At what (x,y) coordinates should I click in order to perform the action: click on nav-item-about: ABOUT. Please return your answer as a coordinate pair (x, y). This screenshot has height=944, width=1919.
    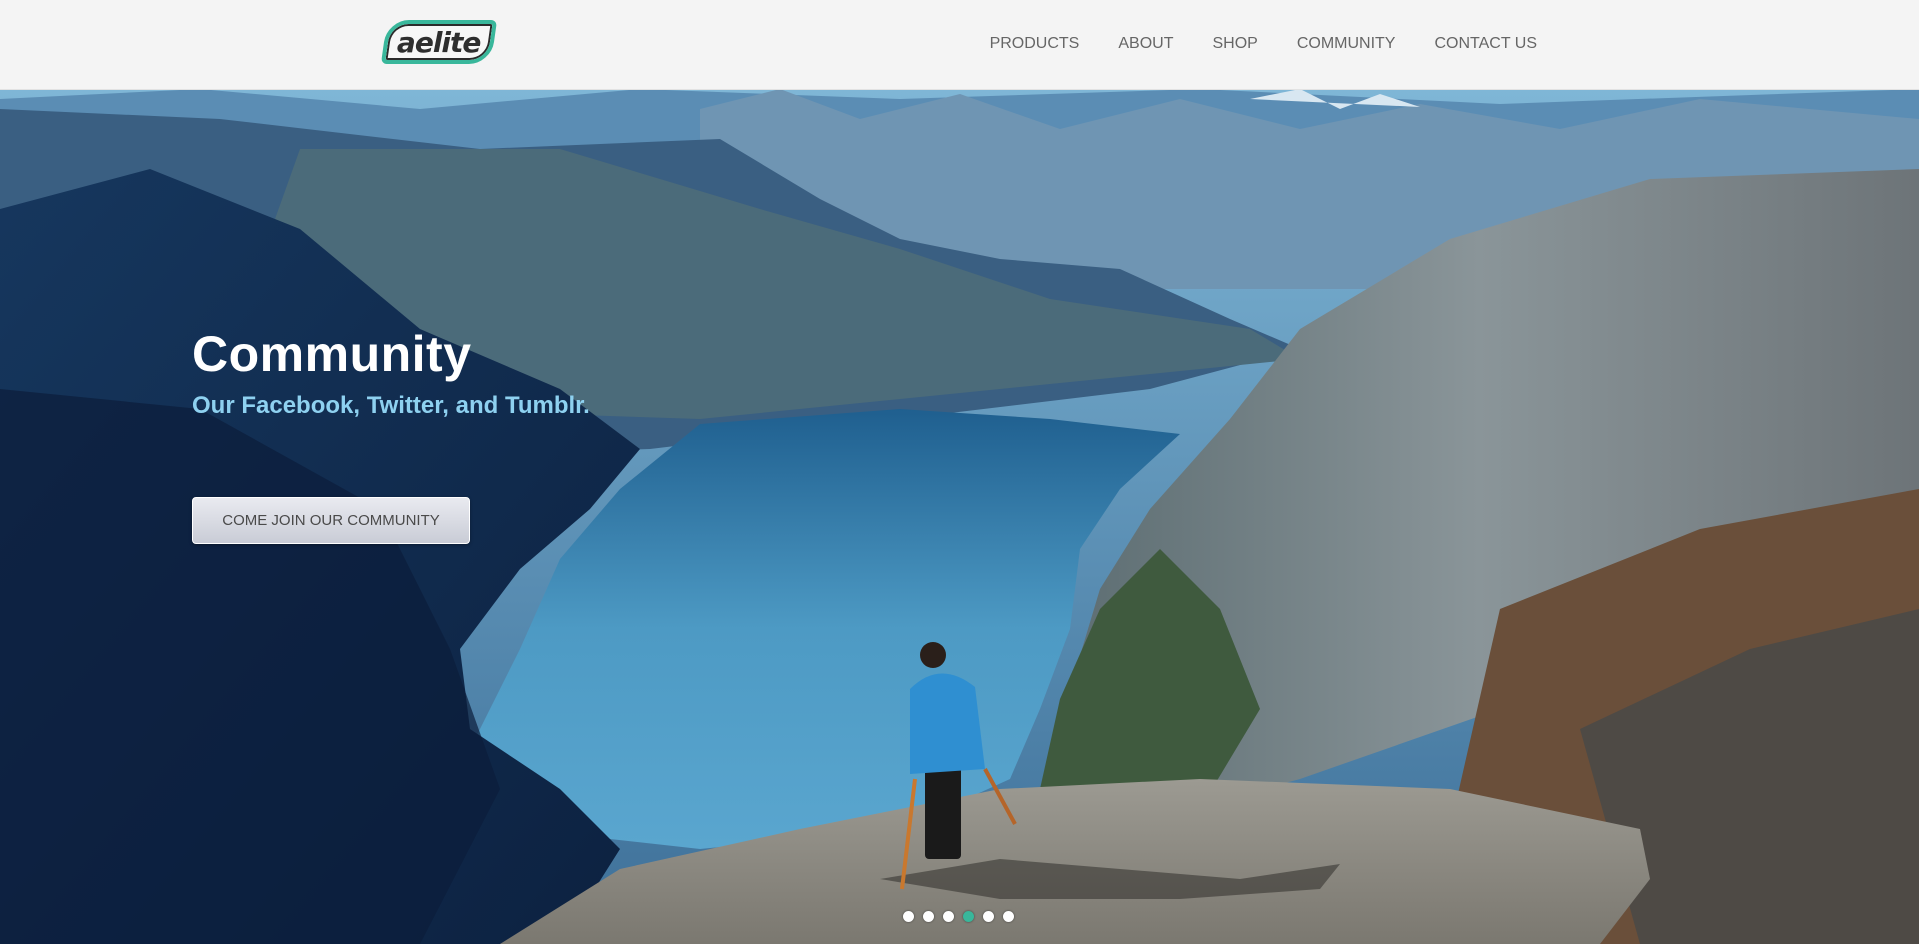
    Looking at the image, I should click on (1145, 44).